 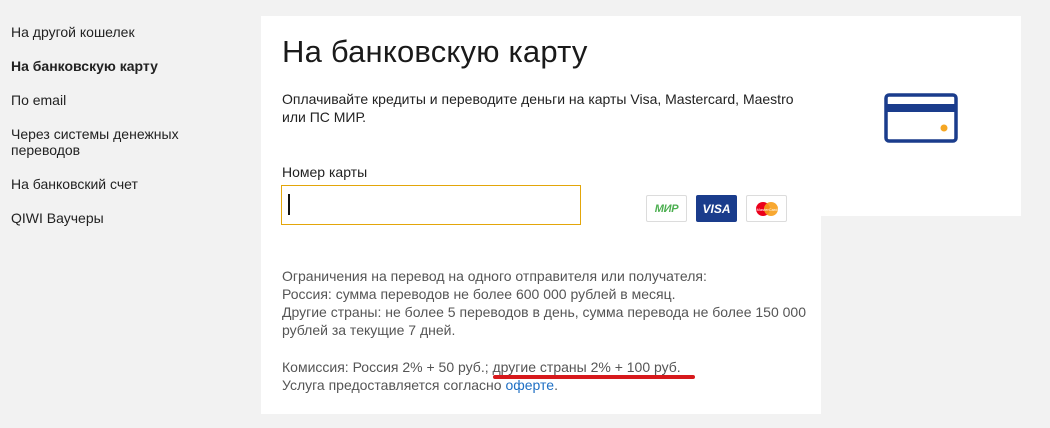 What do you see at coordinates (431, 205) in the screenshot?
I see `card-number-input` at bounding box center [431, 205].